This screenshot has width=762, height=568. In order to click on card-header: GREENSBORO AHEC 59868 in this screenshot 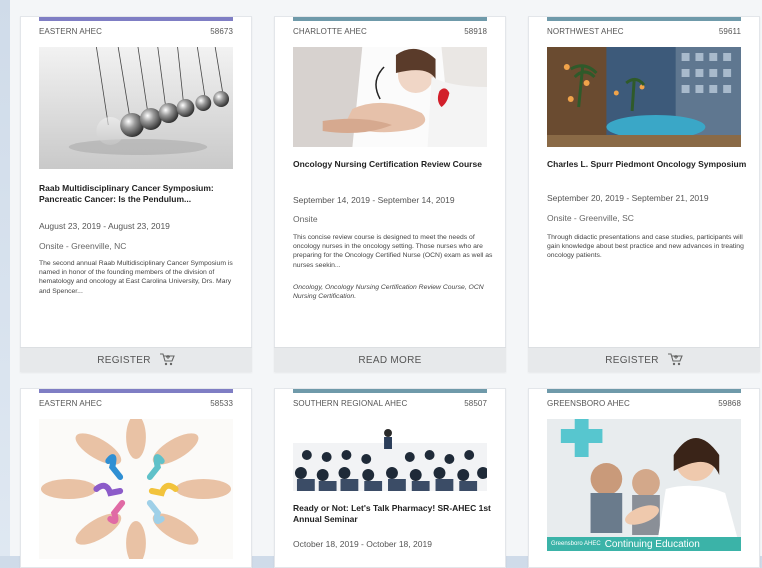, I will do `click(644, 403)`.